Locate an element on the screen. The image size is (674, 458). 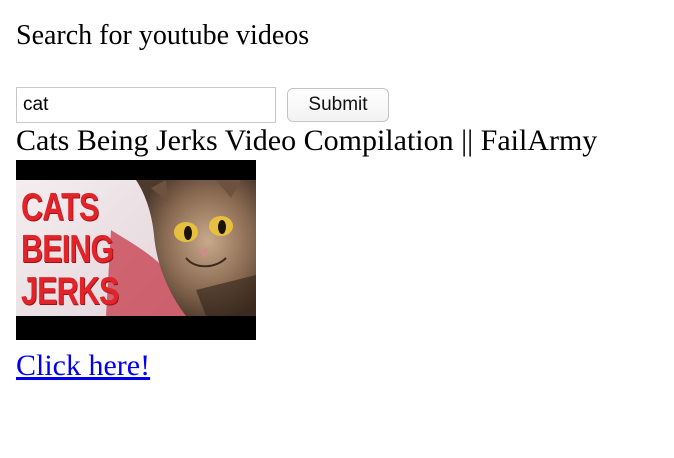
thumbnail-text-line: BEING is located at coordinates (67, 249).